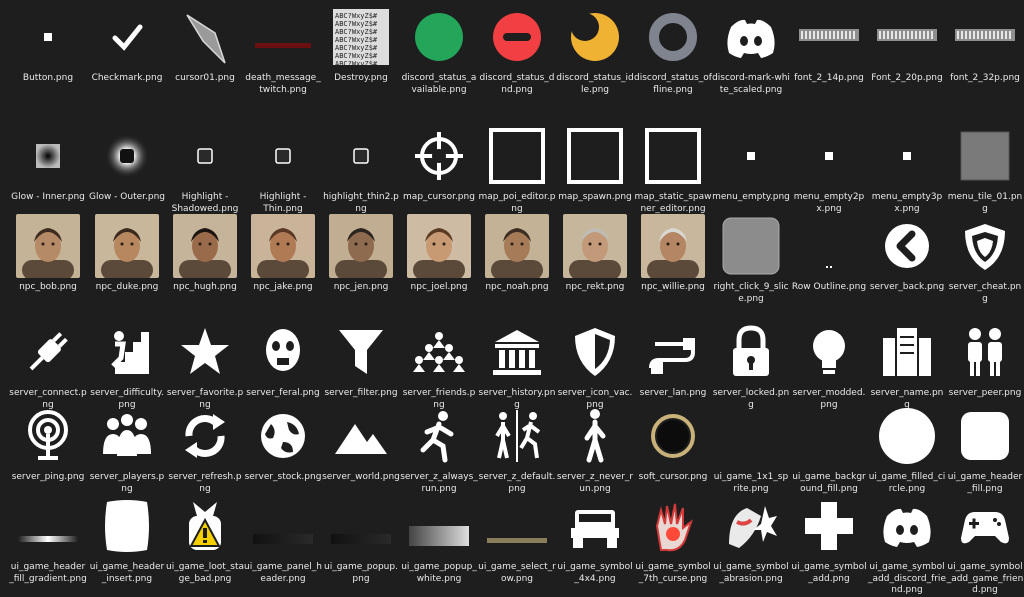  What do you see at coordinates (361, 168) in the screenshot?
I see `file-item: highlight_thin2.png` at bounding box center [361, 168].